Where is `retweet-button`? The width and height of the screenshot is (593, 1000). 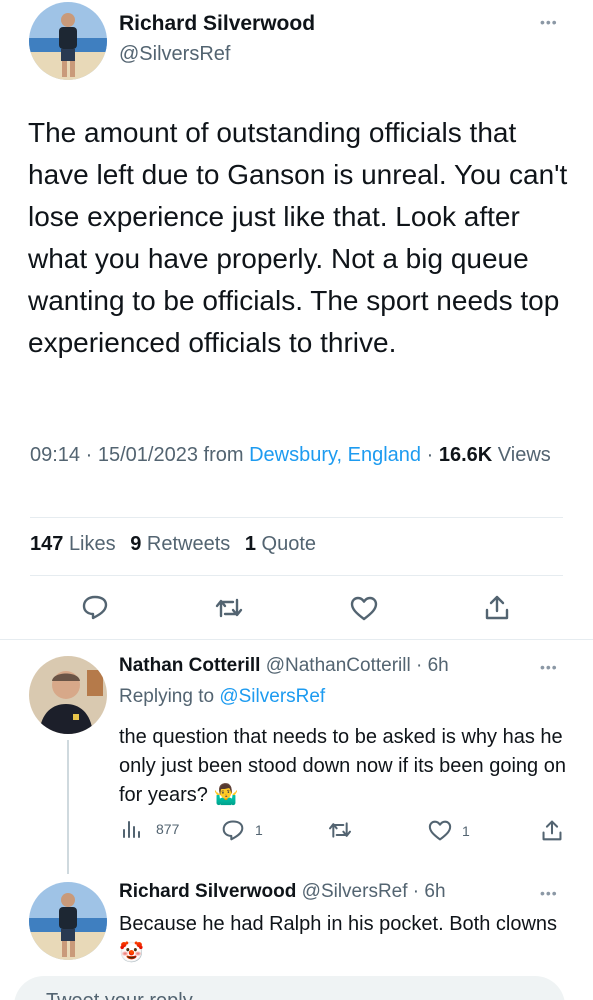
retweet-button is located at coordinates (340, 830).